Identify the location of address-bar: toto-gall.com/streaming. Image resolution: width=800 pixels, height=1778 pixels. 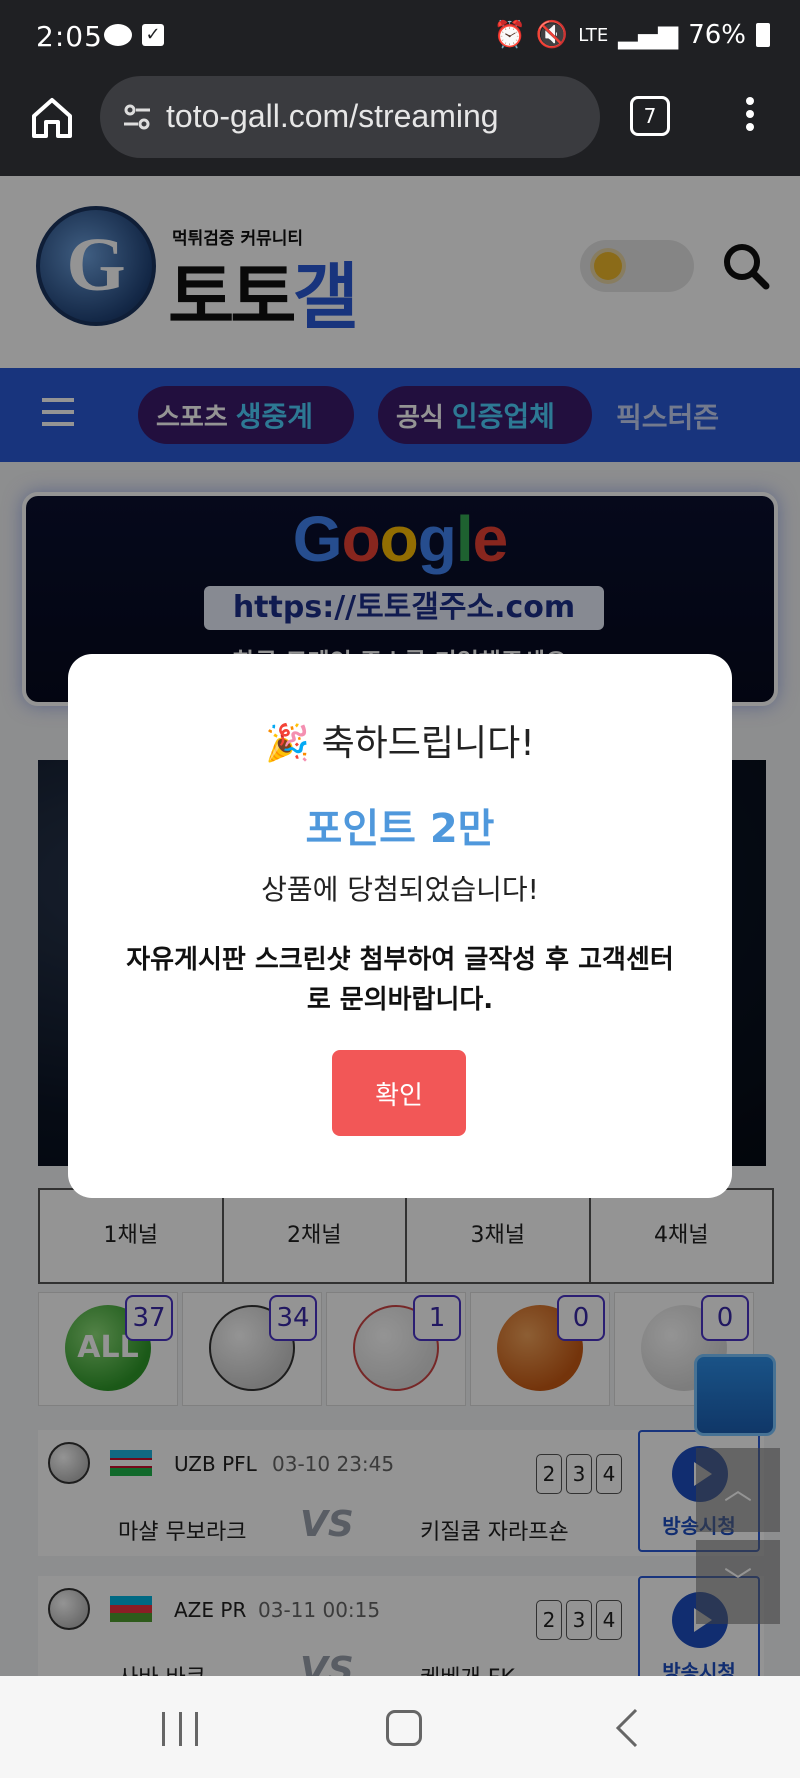
(350, 117).